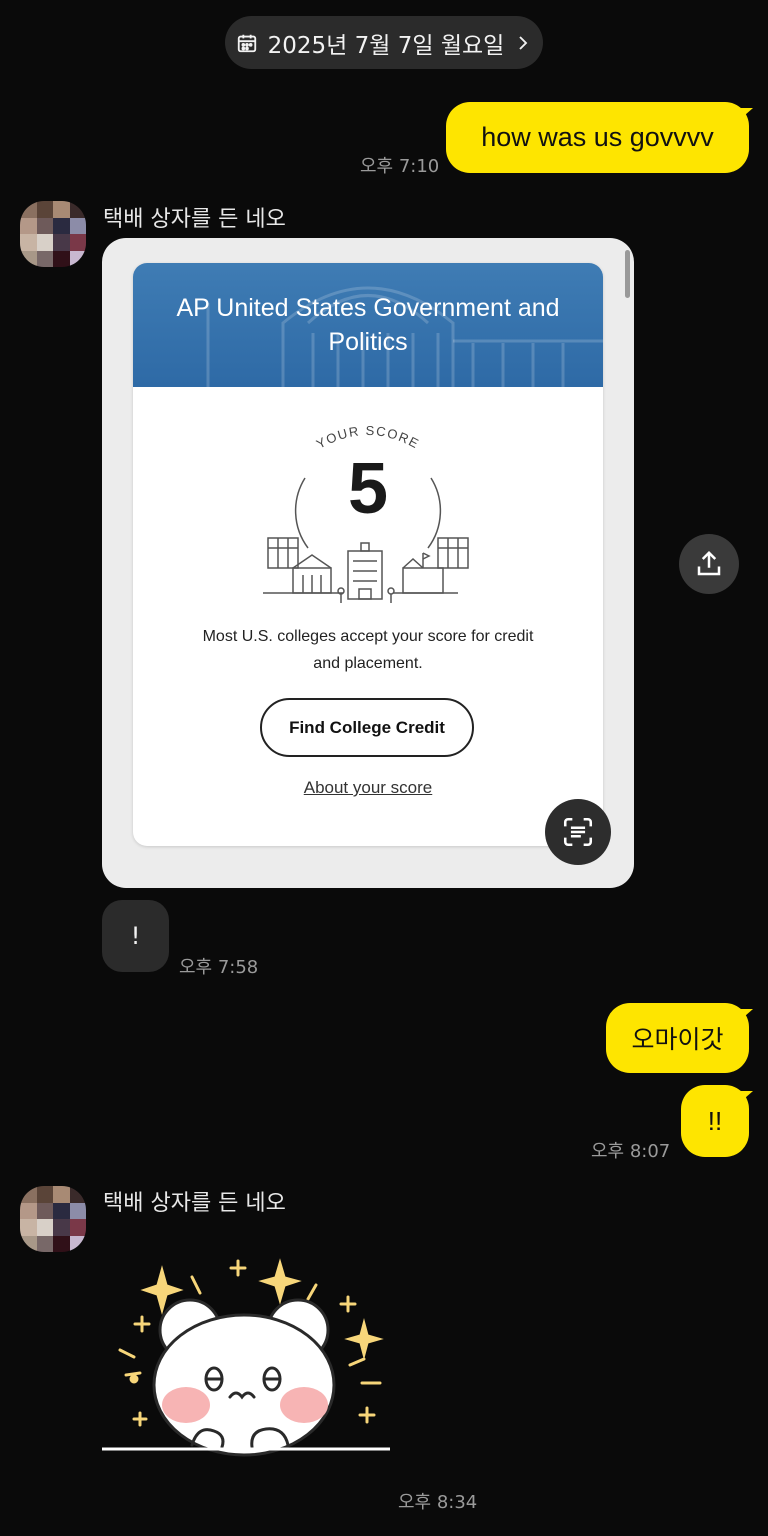 Image resolution: width=768 pixels, height=1536 pixels. I want to click on sparkling-bear-sticker, so click(247, 1357).